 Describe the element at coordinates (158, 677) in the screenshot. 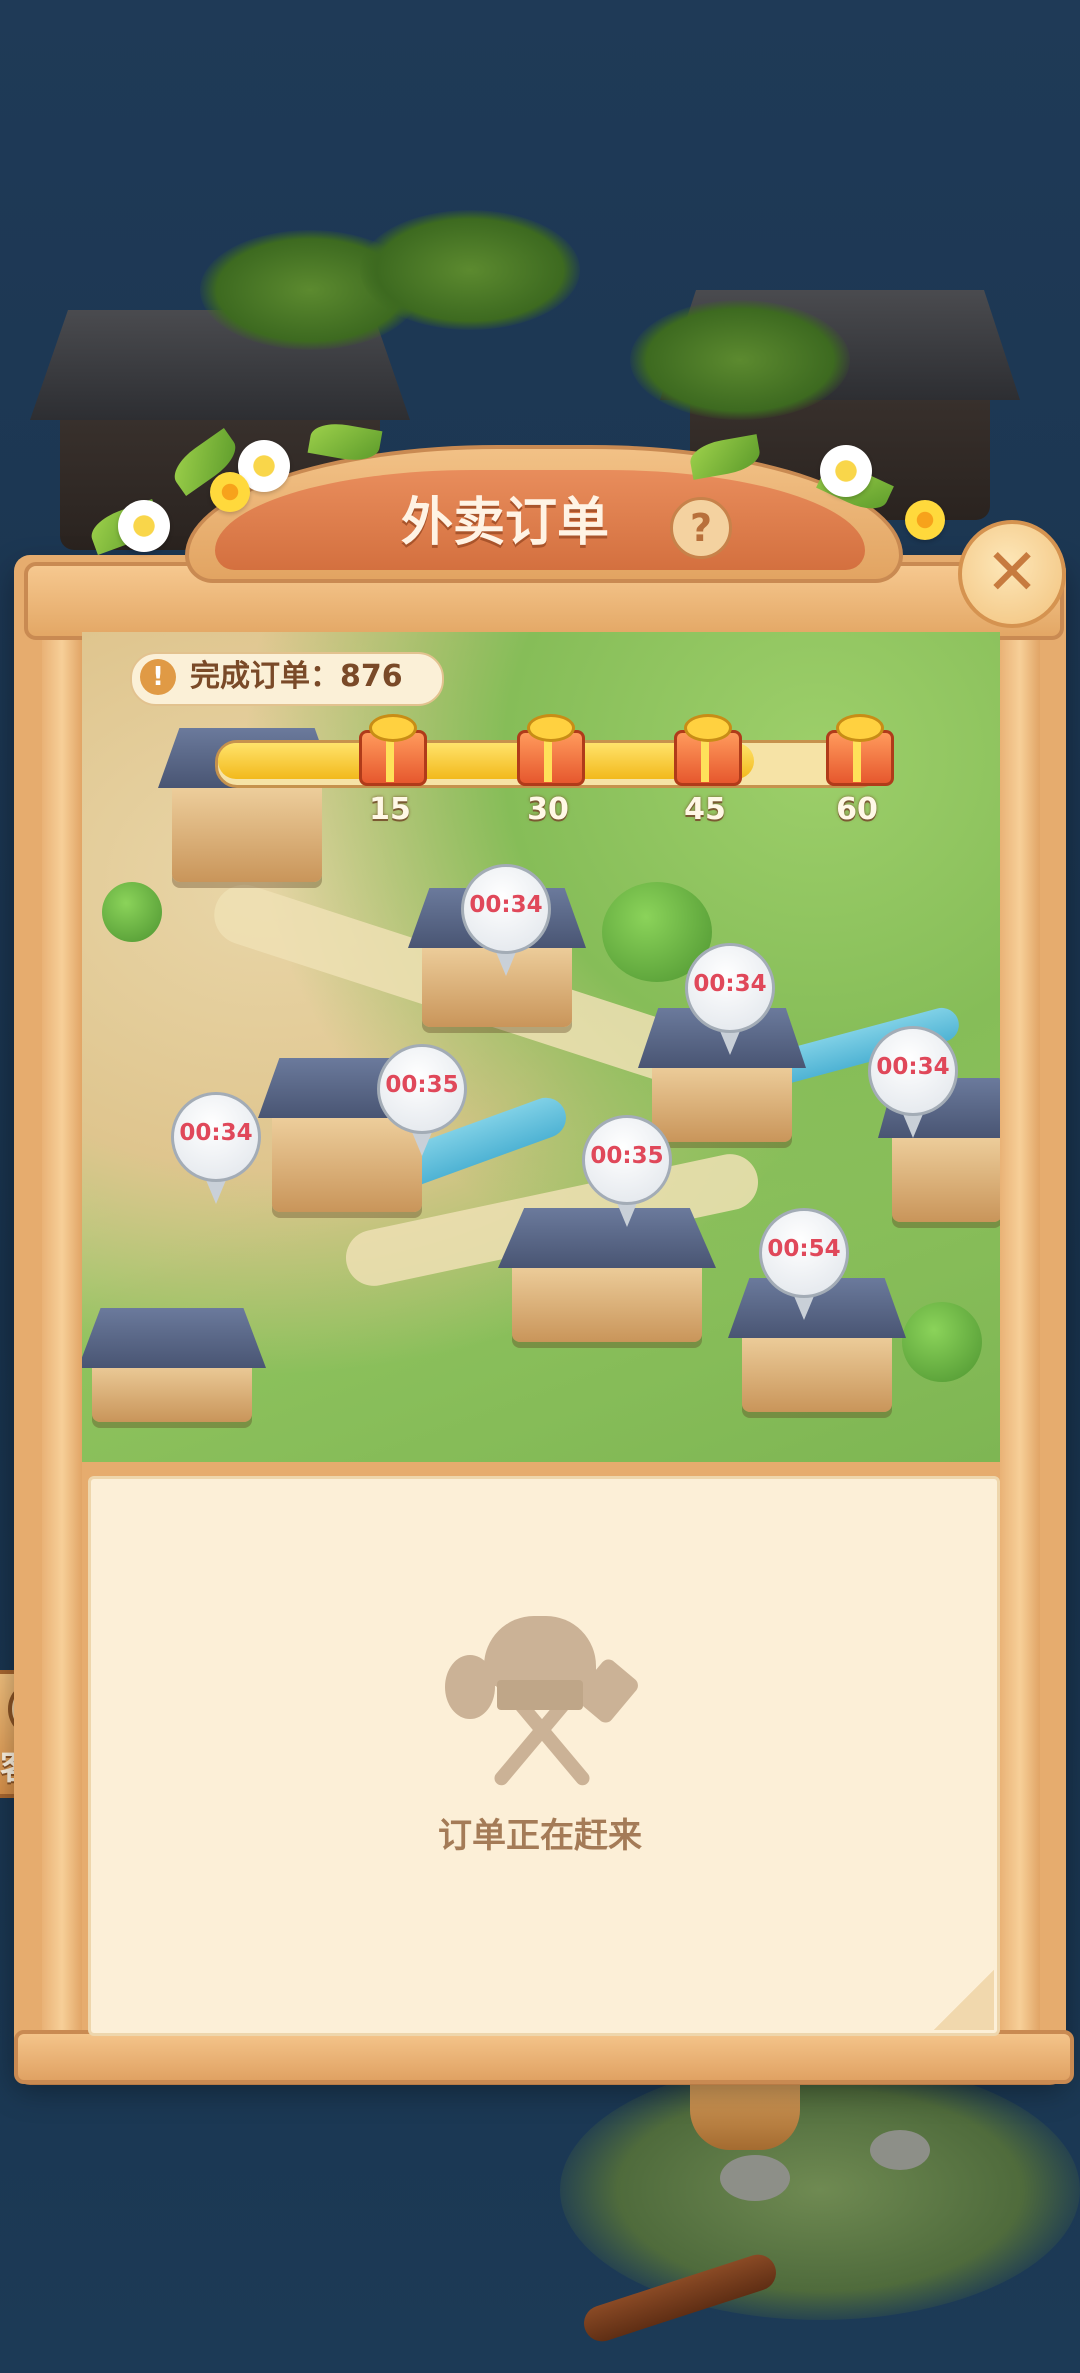

I see `alert-icon: !` at that location.